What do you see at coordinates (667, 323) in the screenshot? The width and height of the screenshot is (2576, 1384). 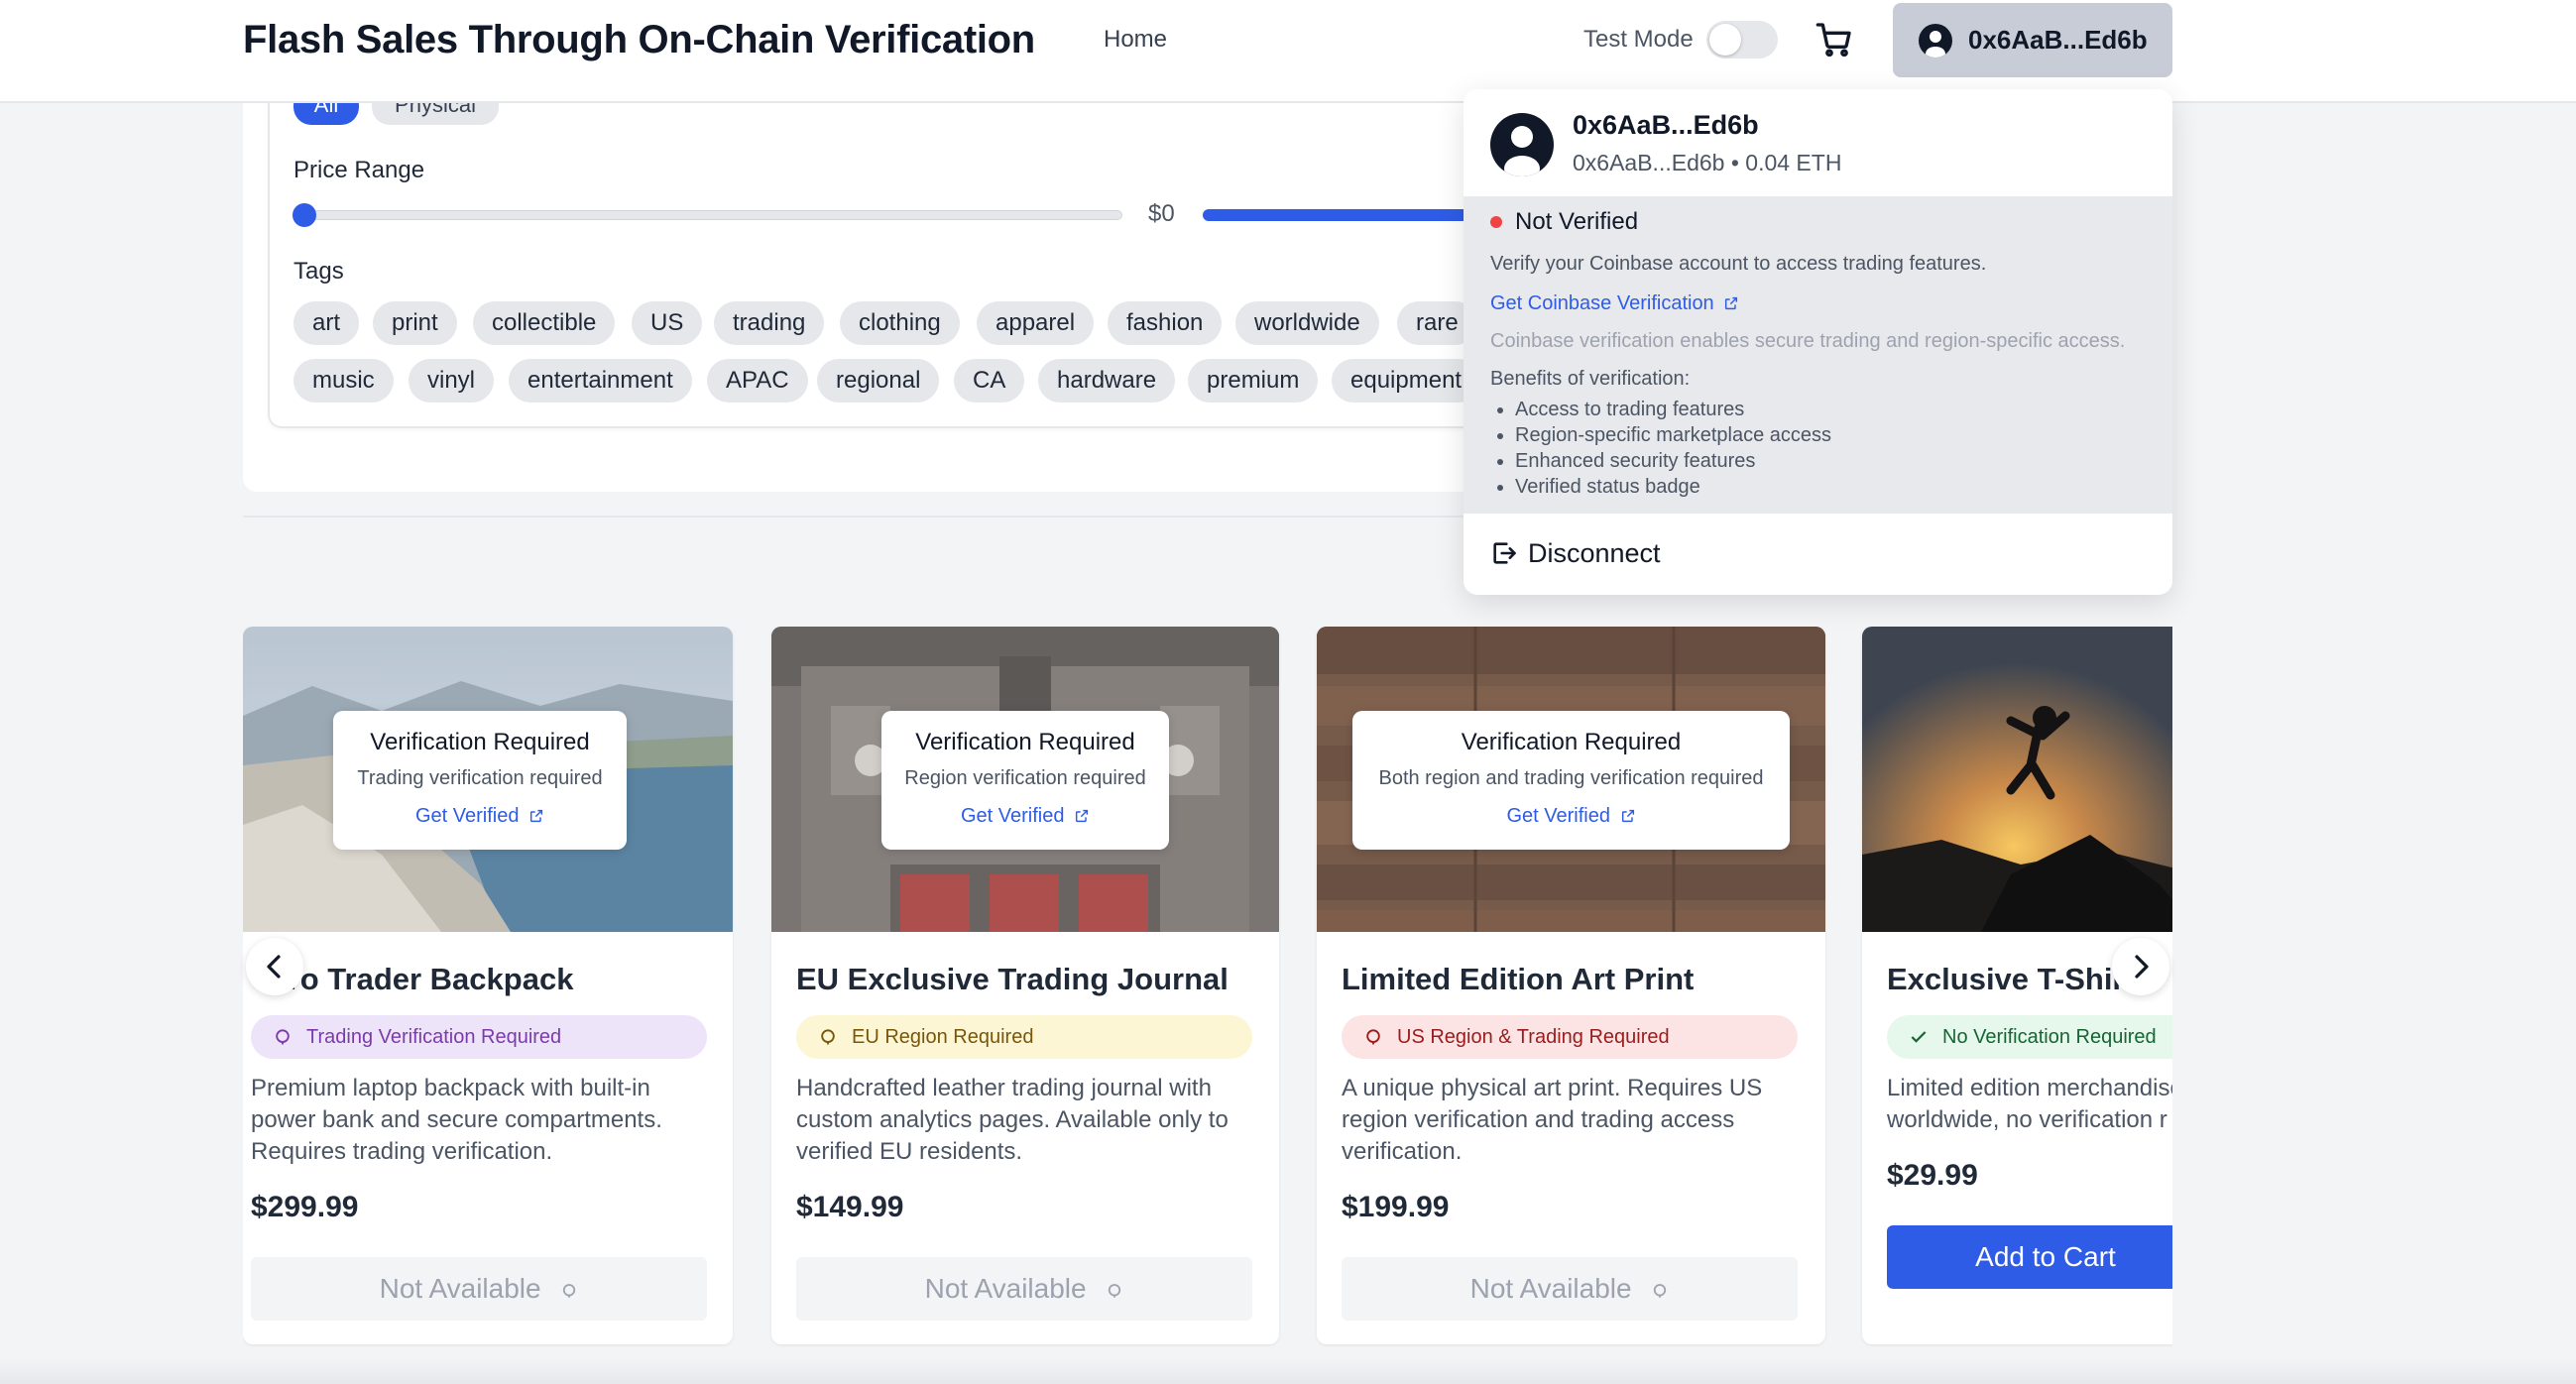 I see `tag-chip: US` at bounding box center [667, 323].